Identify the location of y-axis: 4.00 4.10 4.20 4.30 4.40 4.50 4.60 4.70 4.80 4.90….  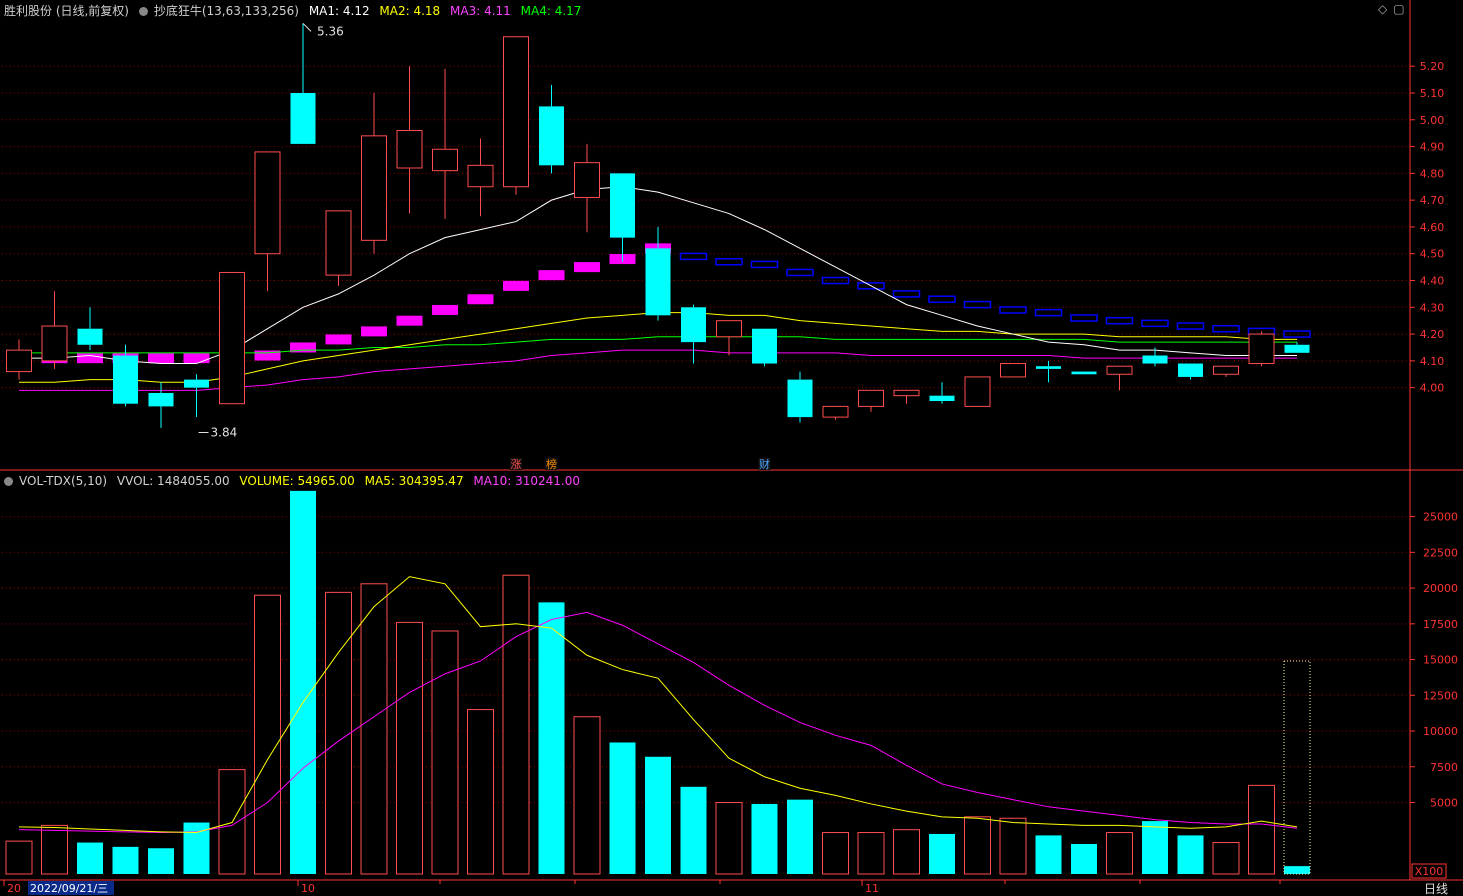
(1434, 469).